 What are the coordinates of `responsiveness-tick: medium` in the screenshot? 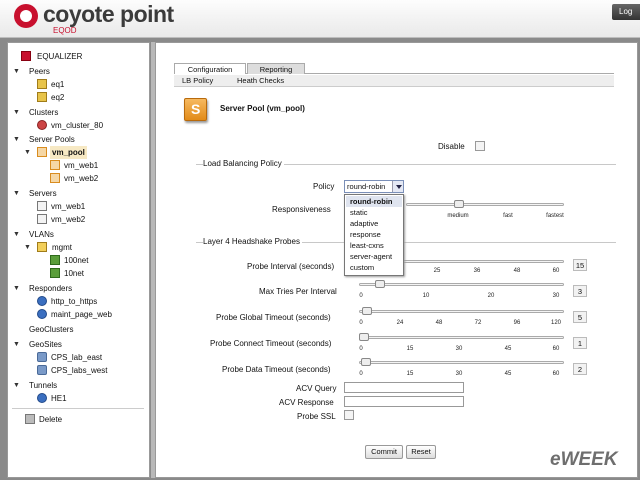 It's located at (458, 216).